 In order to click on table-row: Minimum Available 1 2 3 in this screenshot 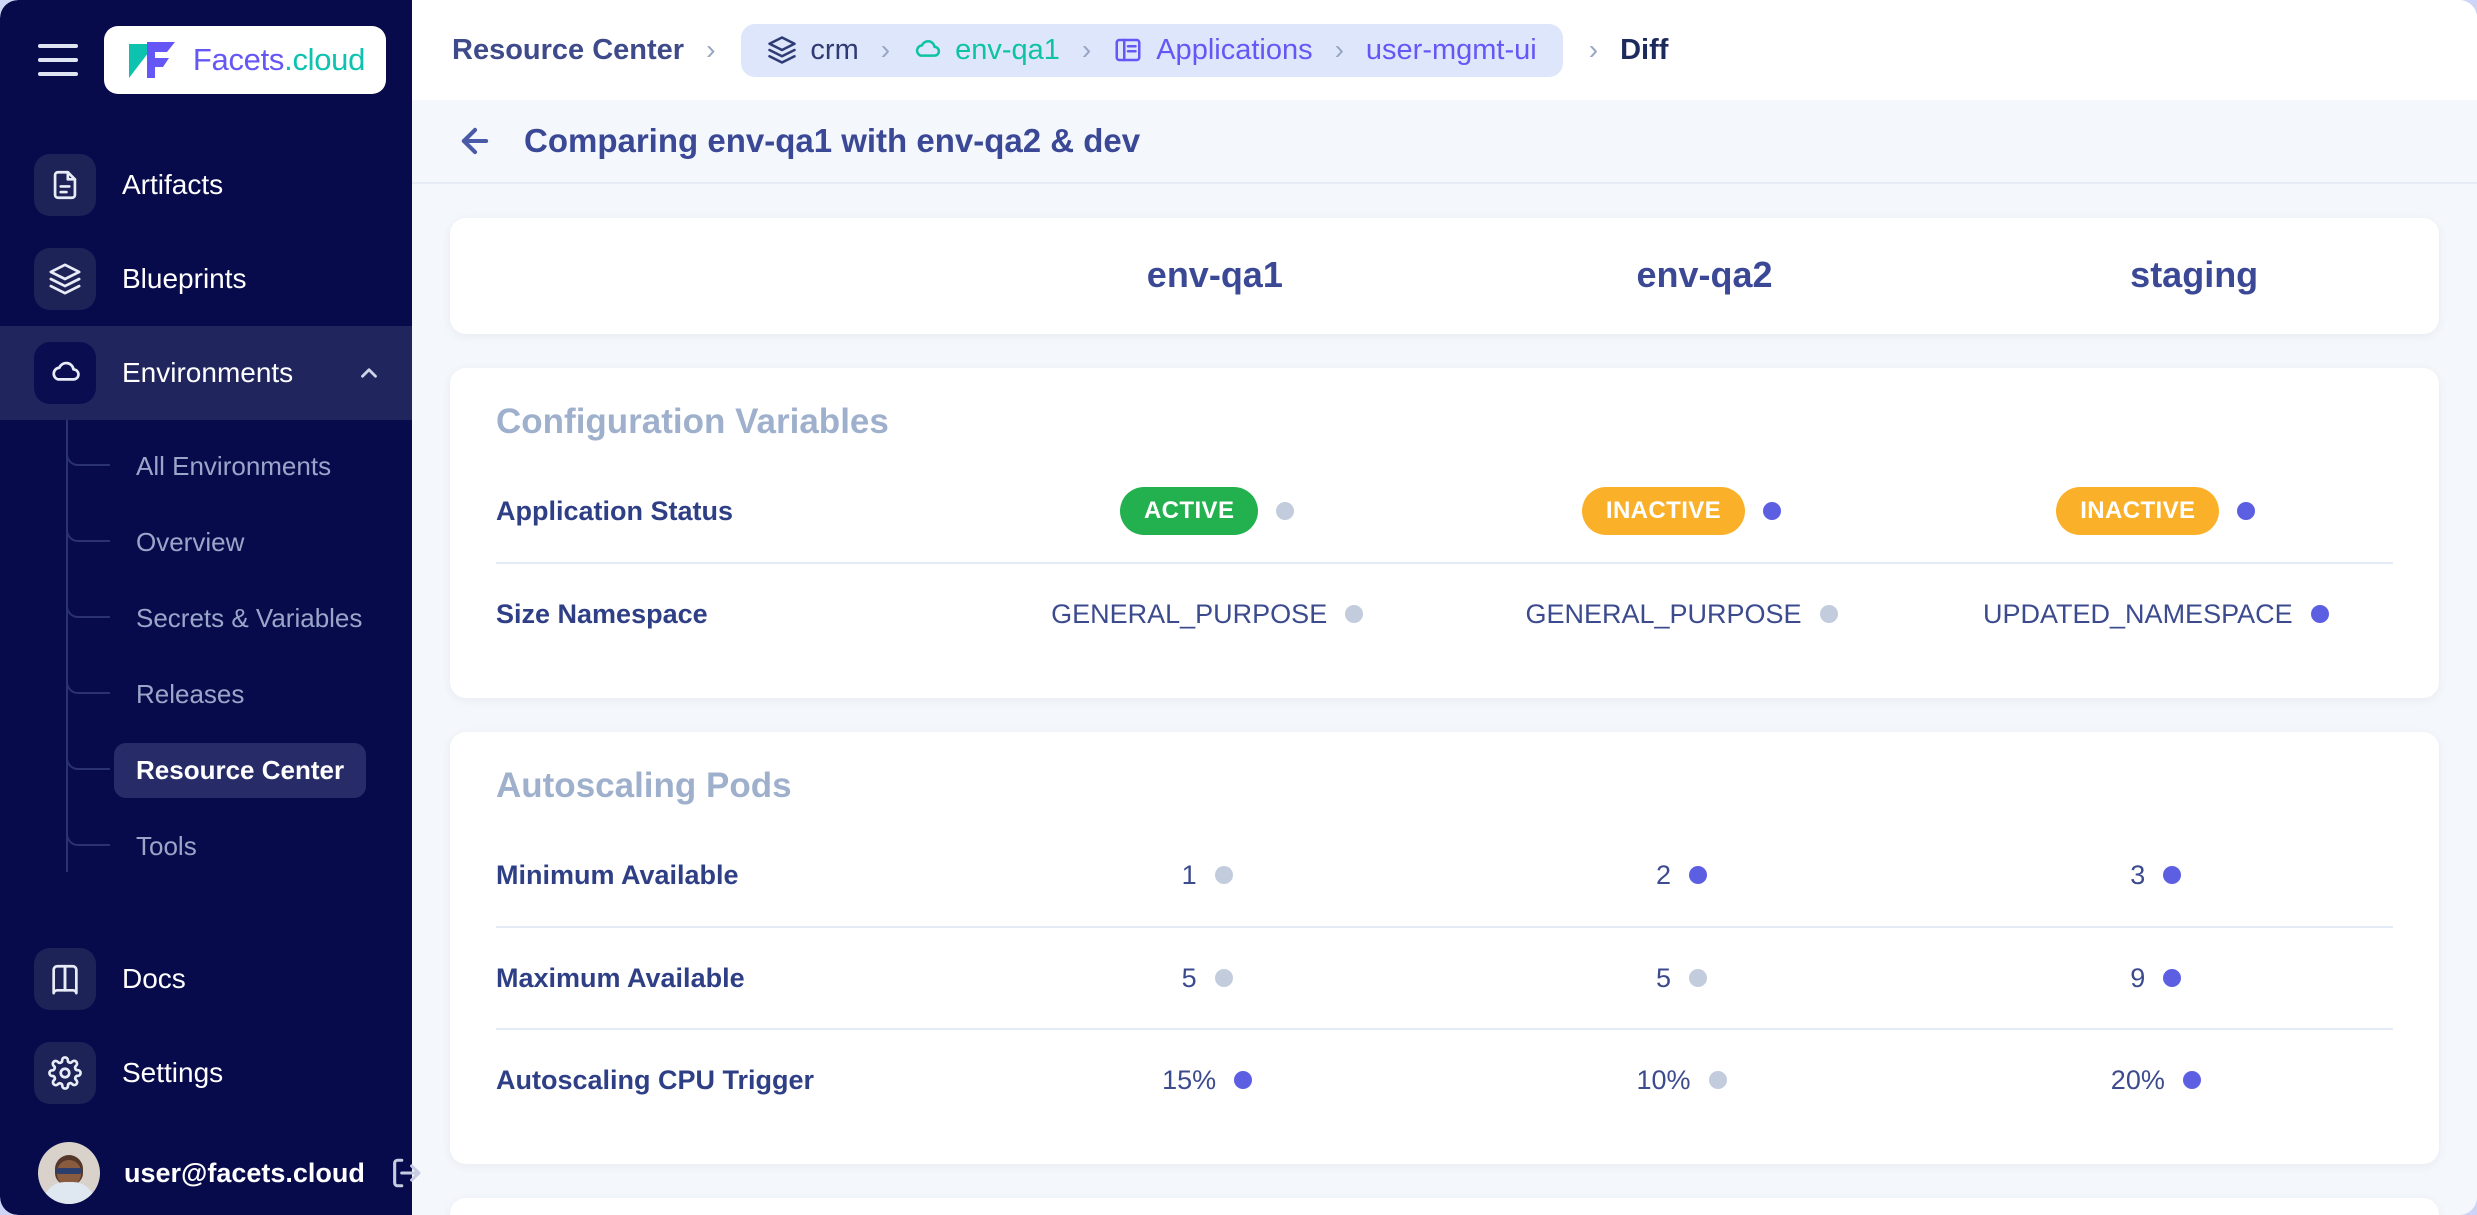, I will do `click(1444, 875)`.